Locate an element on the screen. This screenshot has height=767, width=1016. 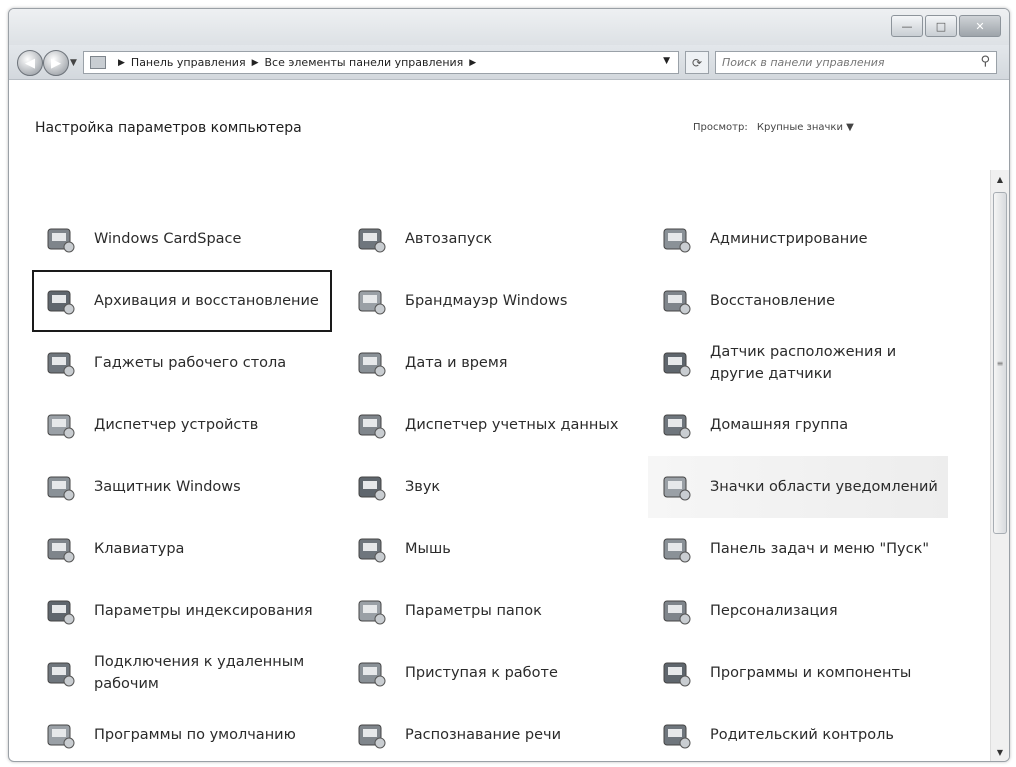
control-panel-item: Дата и время is located at coordinates (493, 363).